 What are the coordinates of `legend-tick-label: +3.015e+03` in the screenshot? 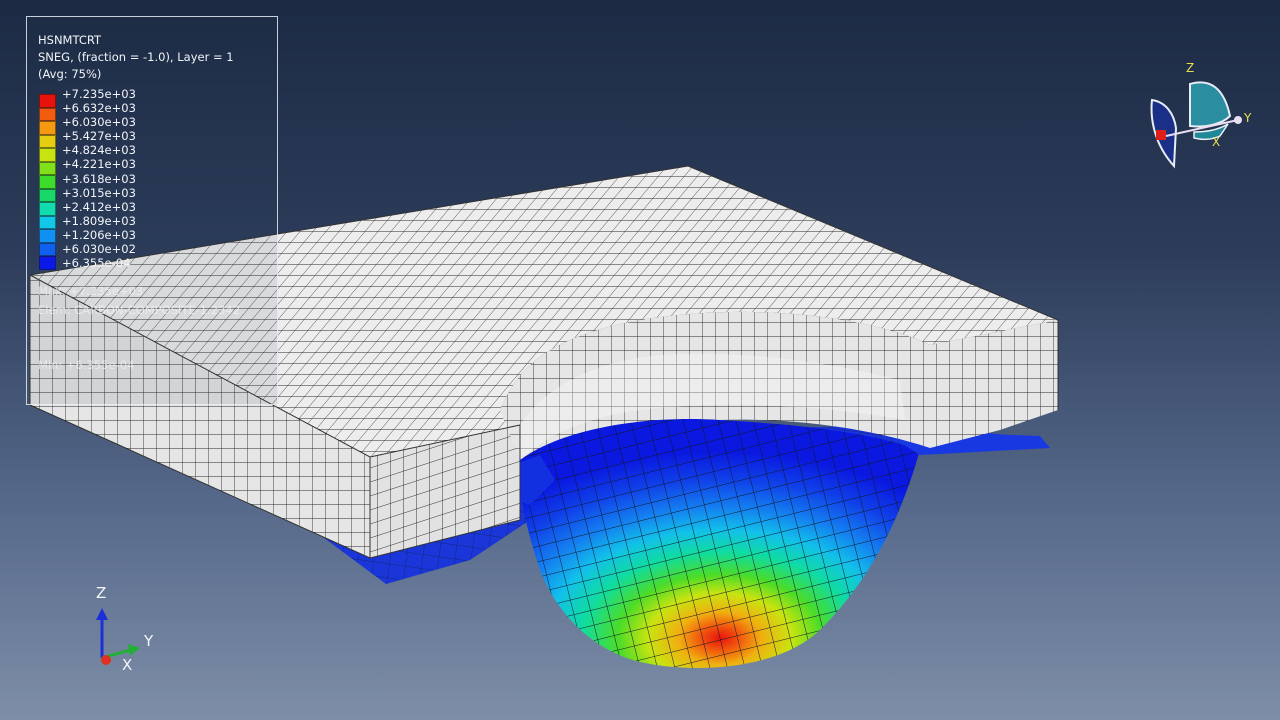 It's located at (99, 192).